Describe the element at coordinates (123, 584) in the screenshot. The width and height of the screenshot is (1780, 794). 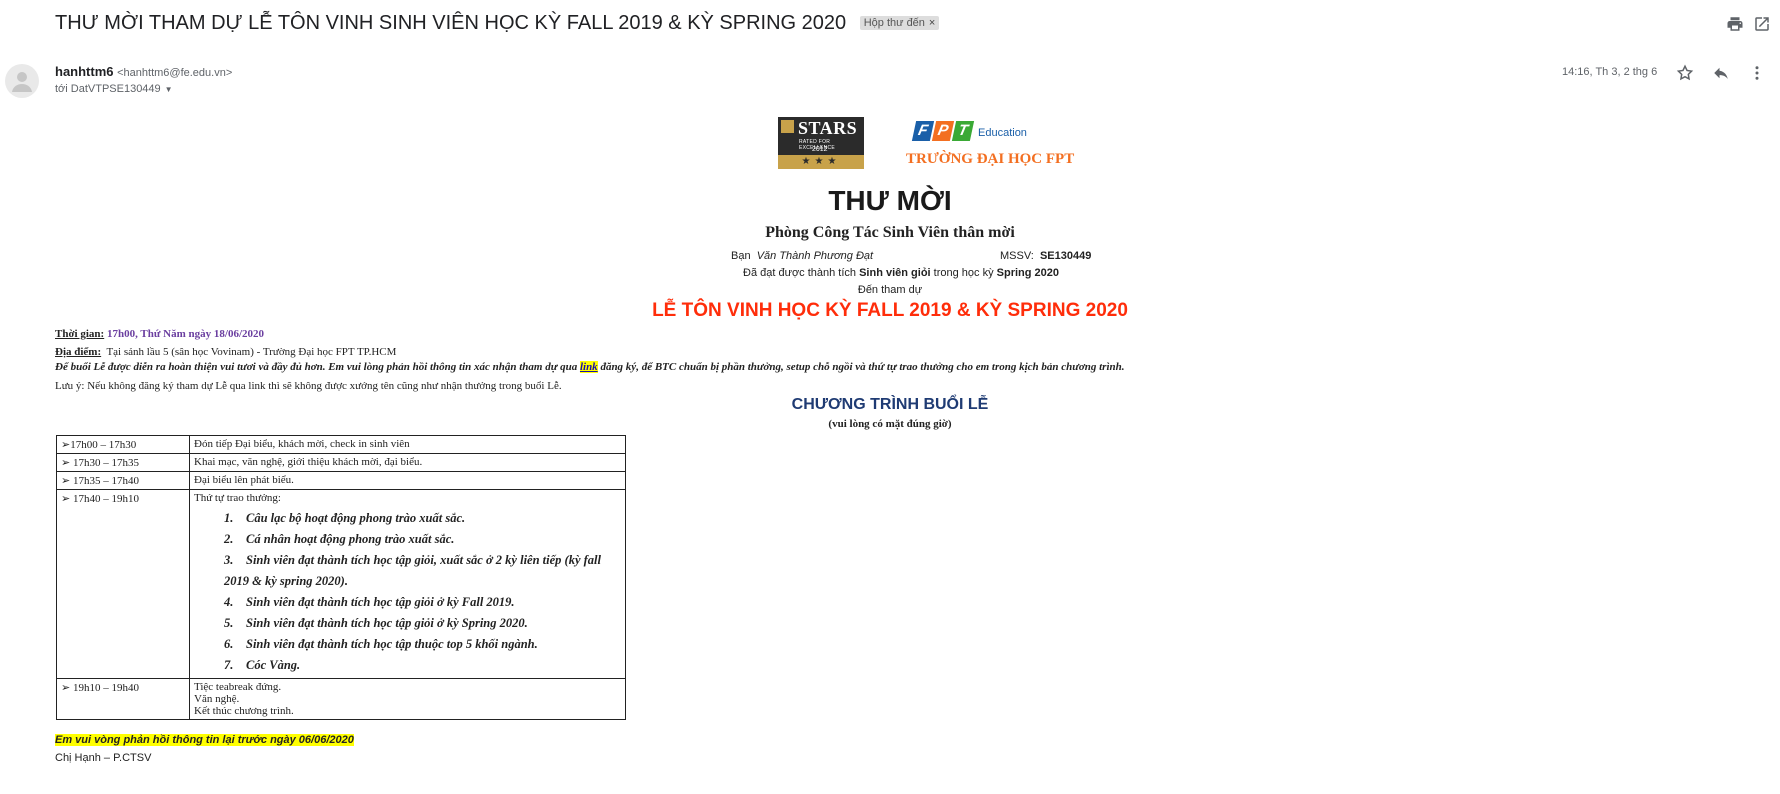
I see `schedule-time: ➢ 17h40 – 19h10` at that location.